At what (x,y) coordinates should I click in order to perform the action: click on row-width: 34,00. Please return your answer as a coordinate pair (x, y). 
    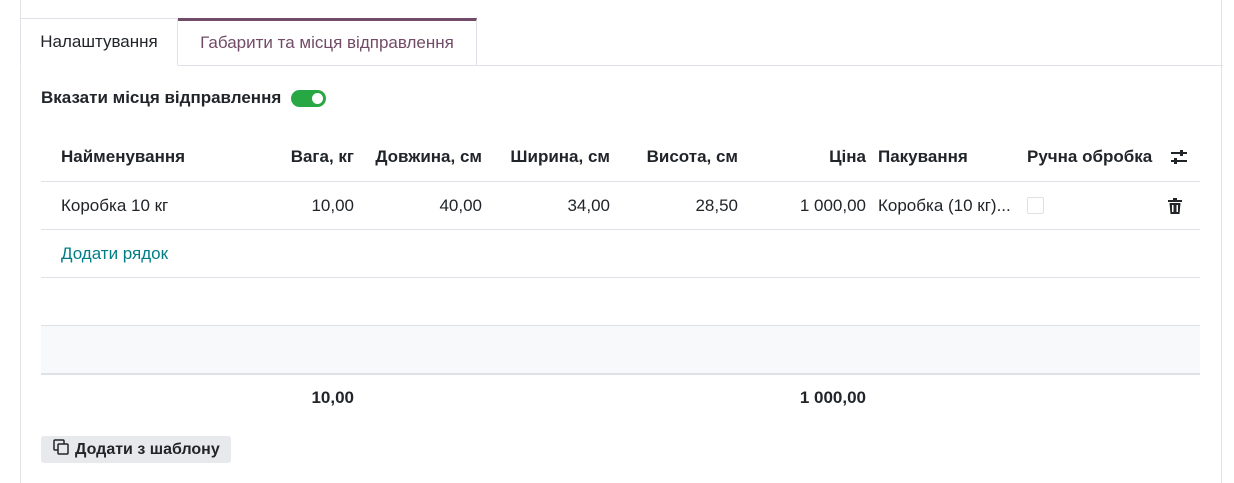
    Looking at the image, I should click on (588, 205).